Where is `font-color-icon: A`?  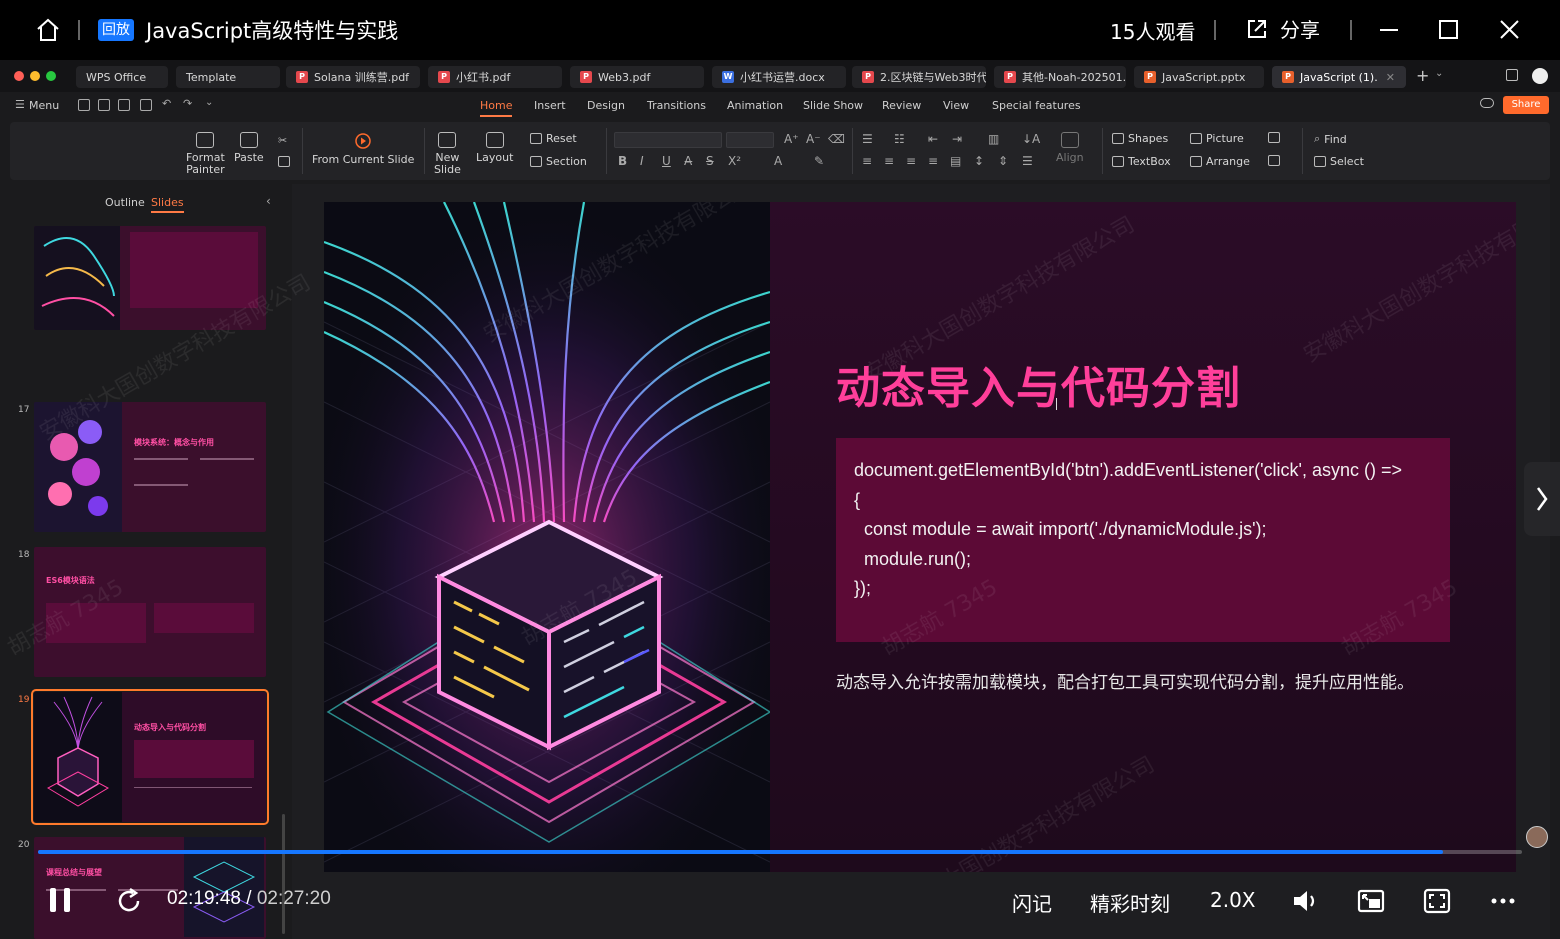
font-color-icon: A is located at coordinates (778, 161).